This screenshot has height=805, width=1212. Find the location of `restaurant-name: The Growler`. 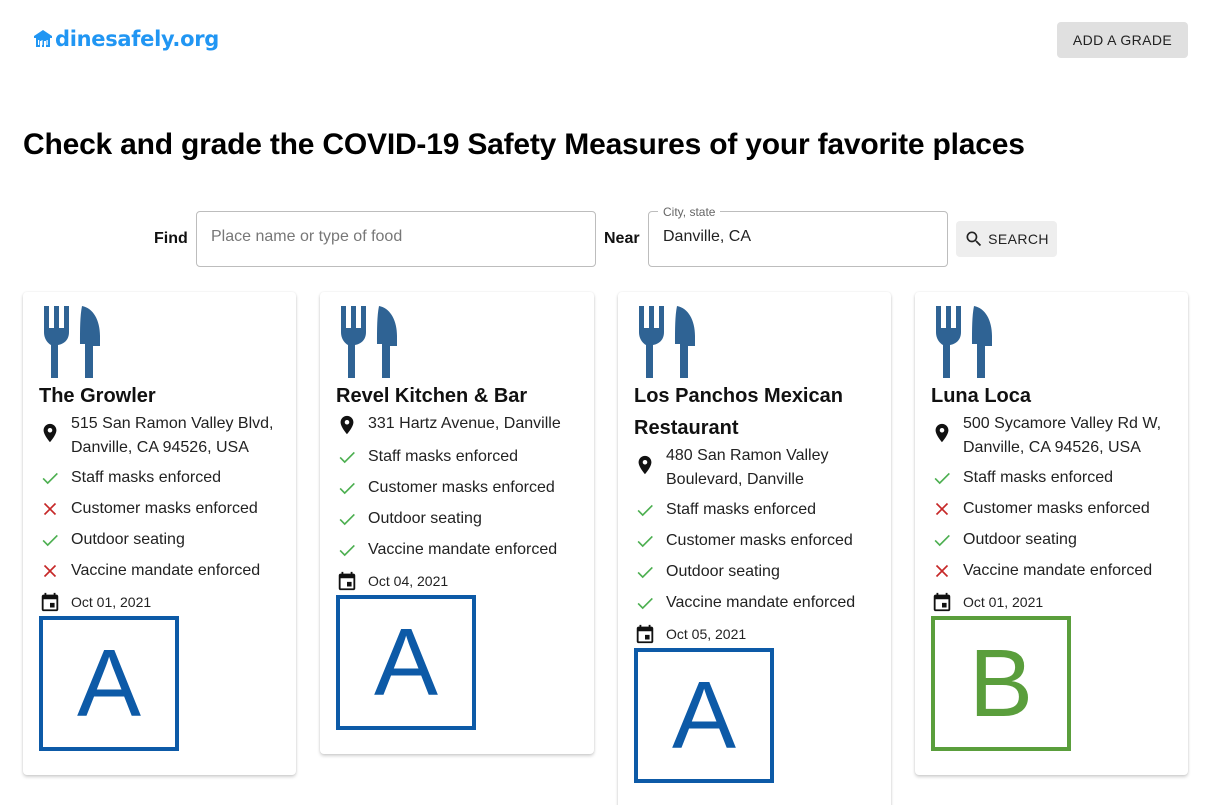

restaurant-name: The Growler is located at coordinates (97, 396).